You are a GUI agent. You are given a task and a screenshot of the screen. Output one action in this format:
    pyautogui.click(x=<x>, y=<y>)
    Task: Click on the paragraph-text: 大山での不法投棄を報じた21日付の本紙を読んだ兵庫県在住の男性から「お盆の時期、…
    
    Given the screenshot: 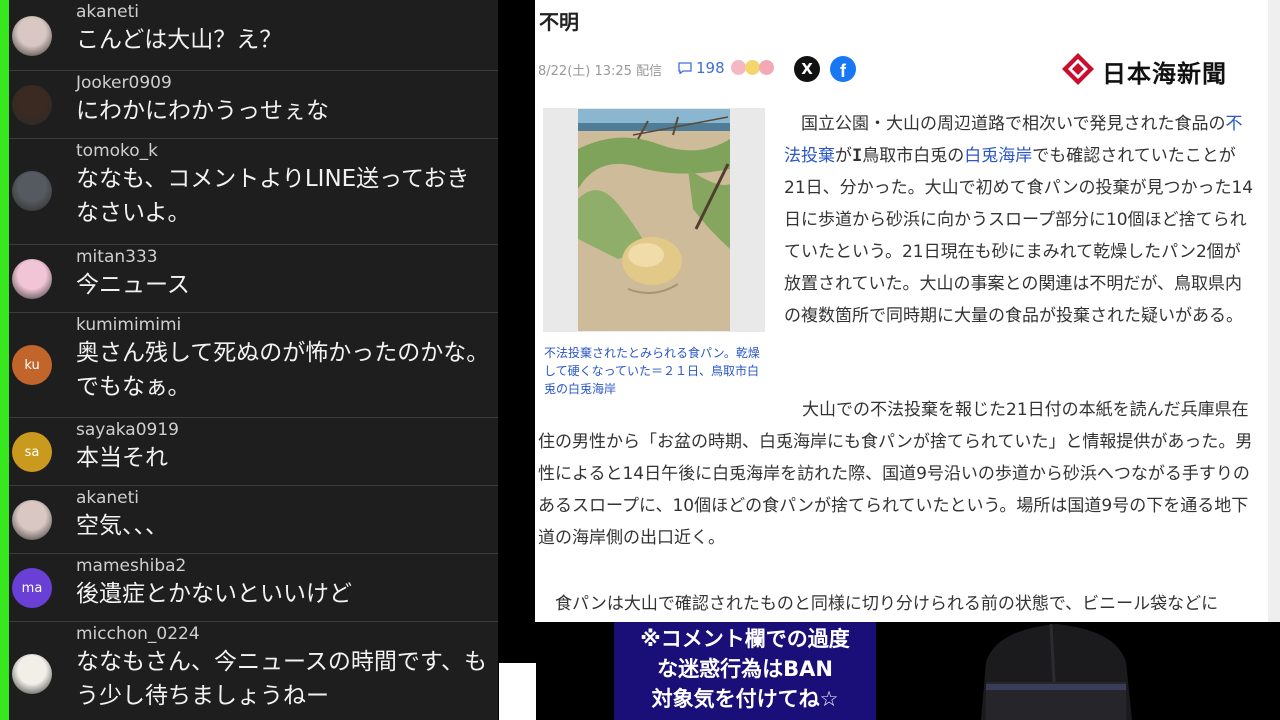 What is the action you would take?
    pyautogui.click(x=895, y=474)
    